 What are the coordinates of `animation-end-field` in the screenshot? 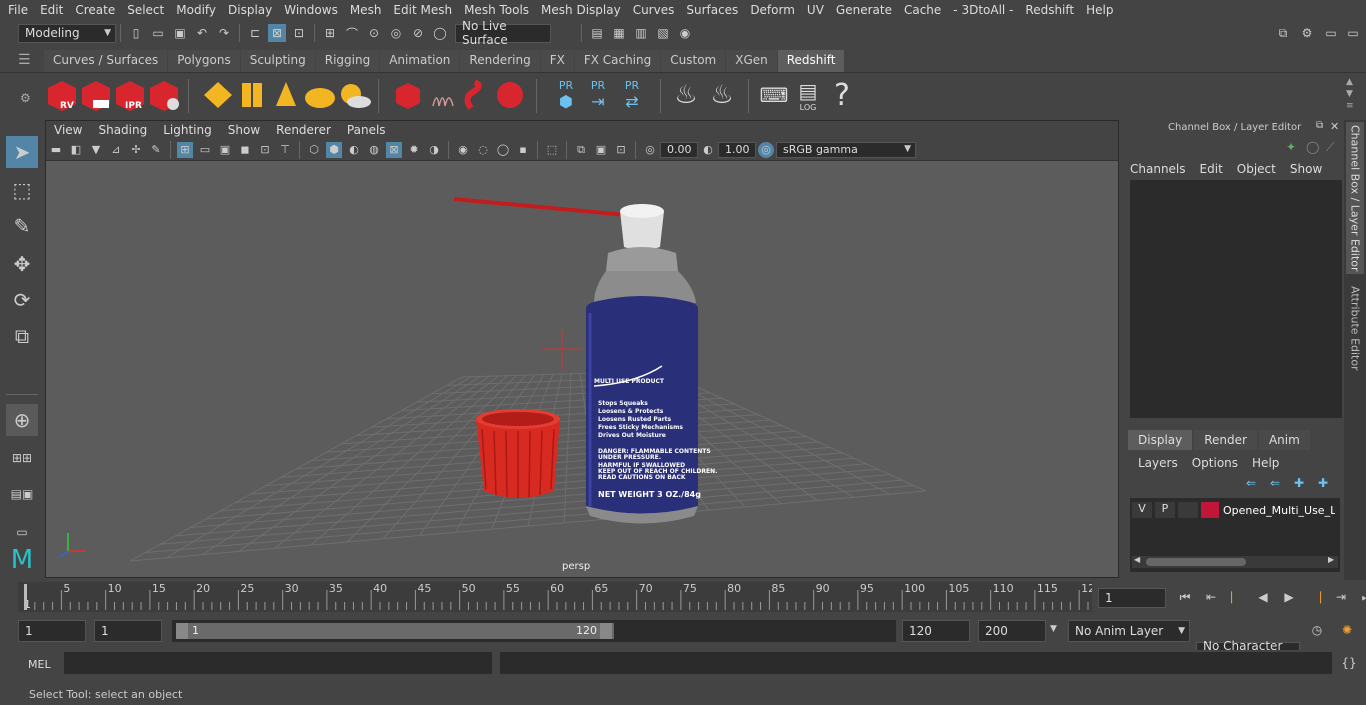 It's located at (1012, 631).